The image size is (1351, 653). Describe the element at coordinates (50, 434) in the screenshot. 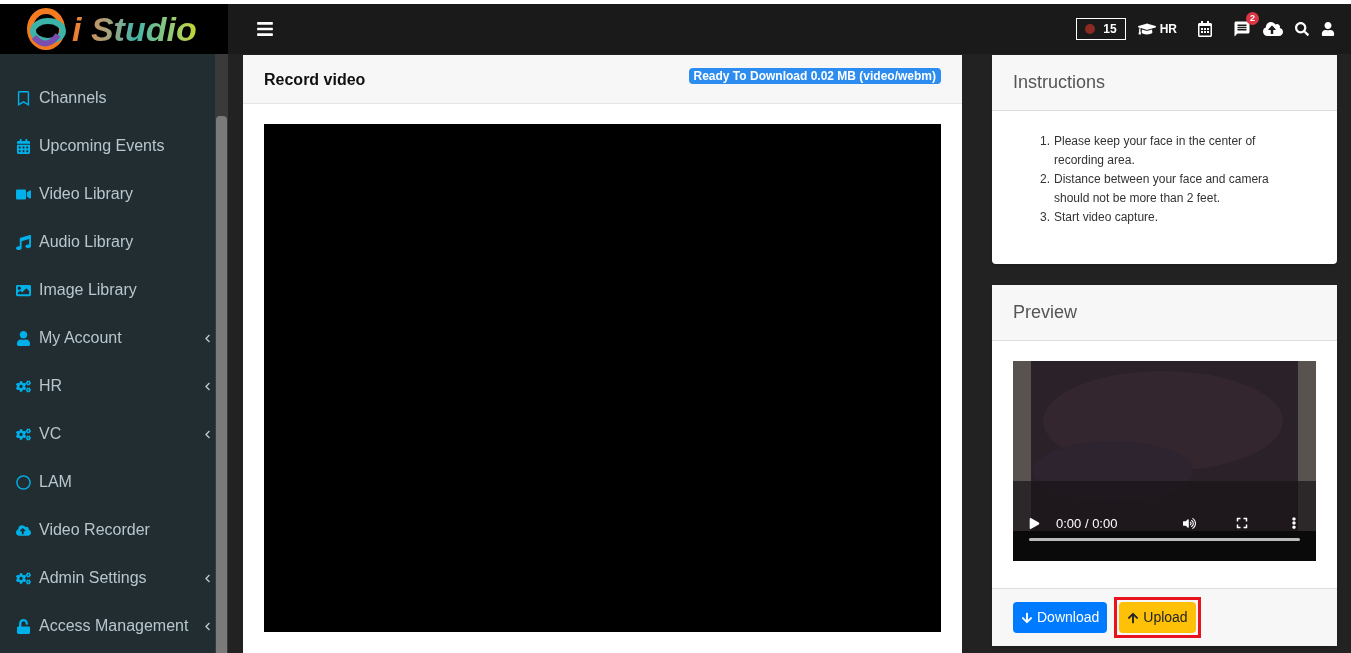

I see `sidebar-label: VC` at that location.